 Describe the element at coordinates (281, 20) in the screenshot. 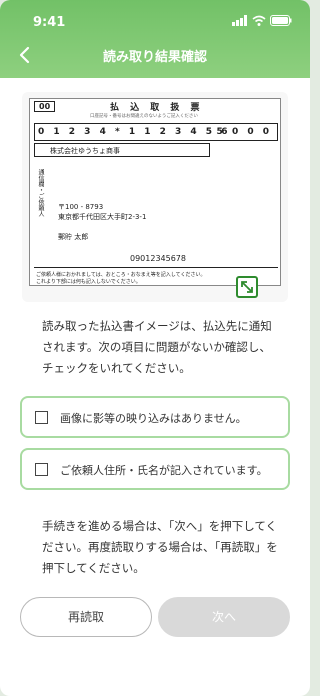

I see `battery-icon` at that location.